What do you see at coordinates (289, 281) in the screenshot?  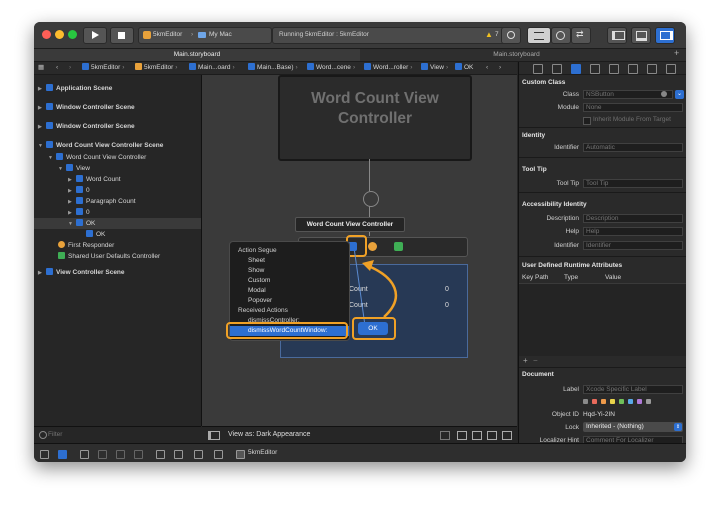 I see `popup-item-custom: Custom` at bounding box center [289, 281].